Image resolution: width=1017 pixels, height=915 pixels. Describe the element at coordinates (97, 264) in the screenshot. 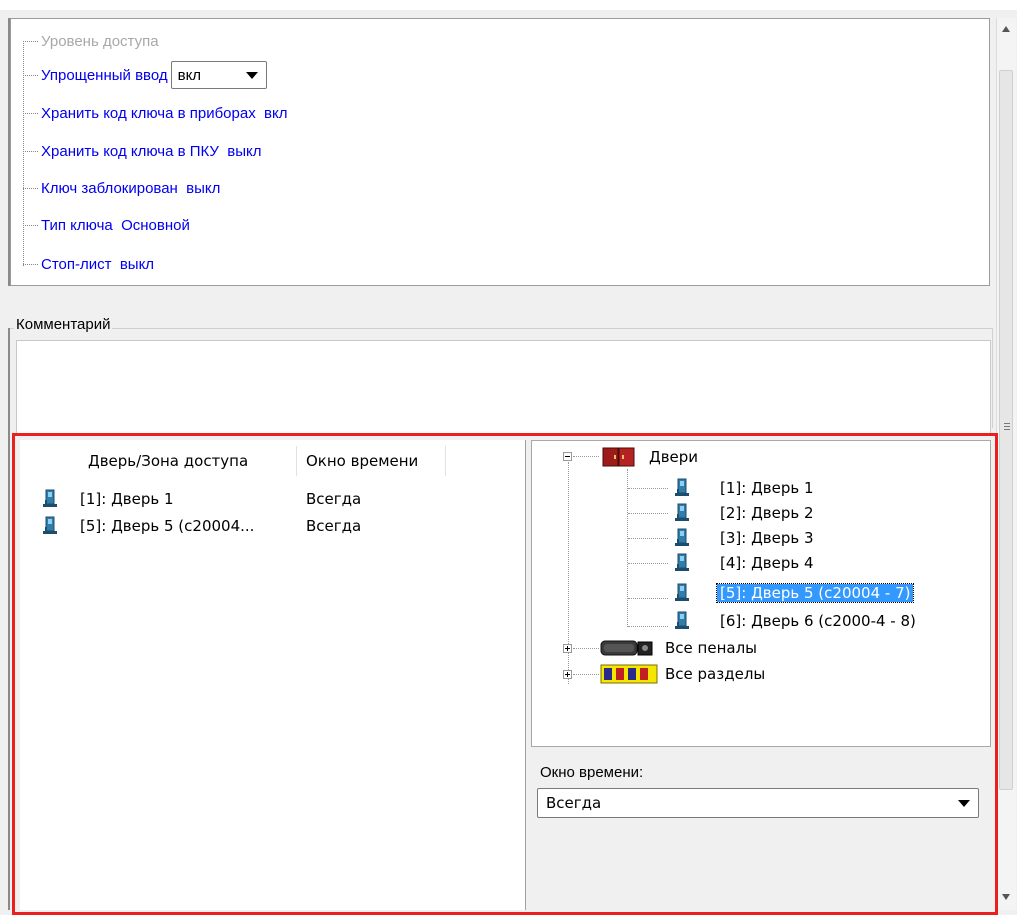

I see `prop-stop-list-label: Стоп-лист выкл` at that location.